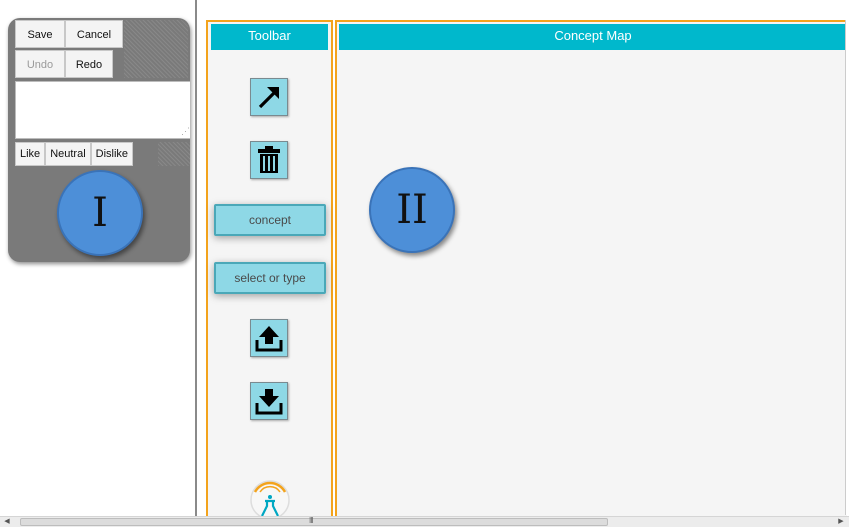 The image size is (849, 527). I want to click on cancel-button: Cancel, so click(94, 34).